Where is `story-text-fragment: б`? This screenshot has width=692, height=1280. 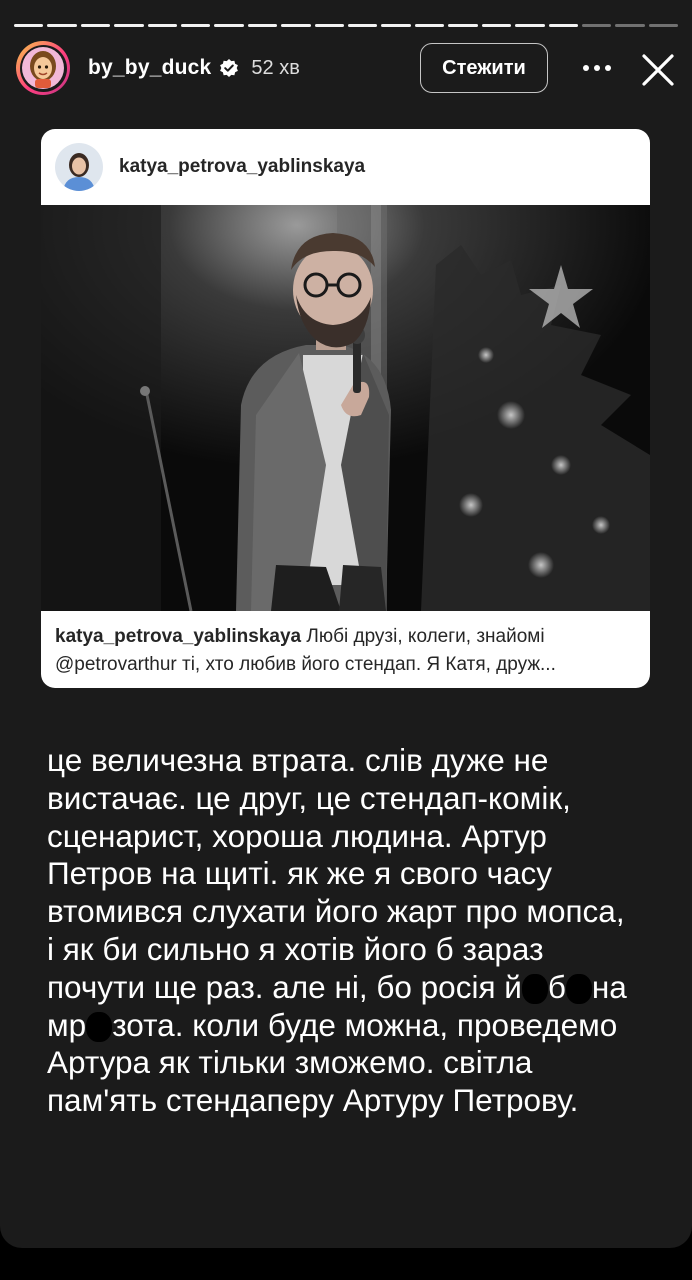 story-text-fragment: б is located at coordinates (556, 986).